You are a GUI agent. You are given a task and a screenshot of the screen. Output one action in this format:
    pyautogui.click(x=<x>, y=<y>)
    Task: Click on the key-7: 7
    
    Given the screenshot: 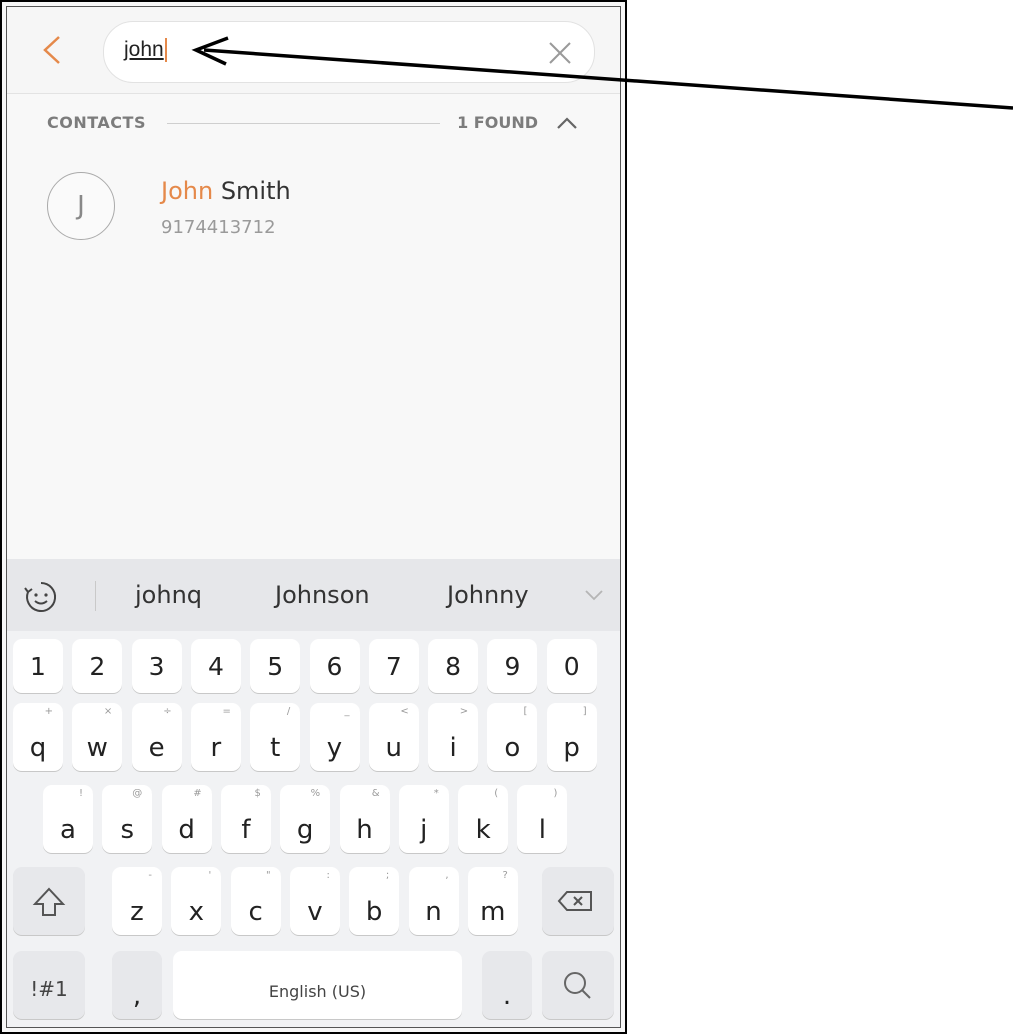 What is the action you would take?
    pyautogui.click(x=393, y=666)
    